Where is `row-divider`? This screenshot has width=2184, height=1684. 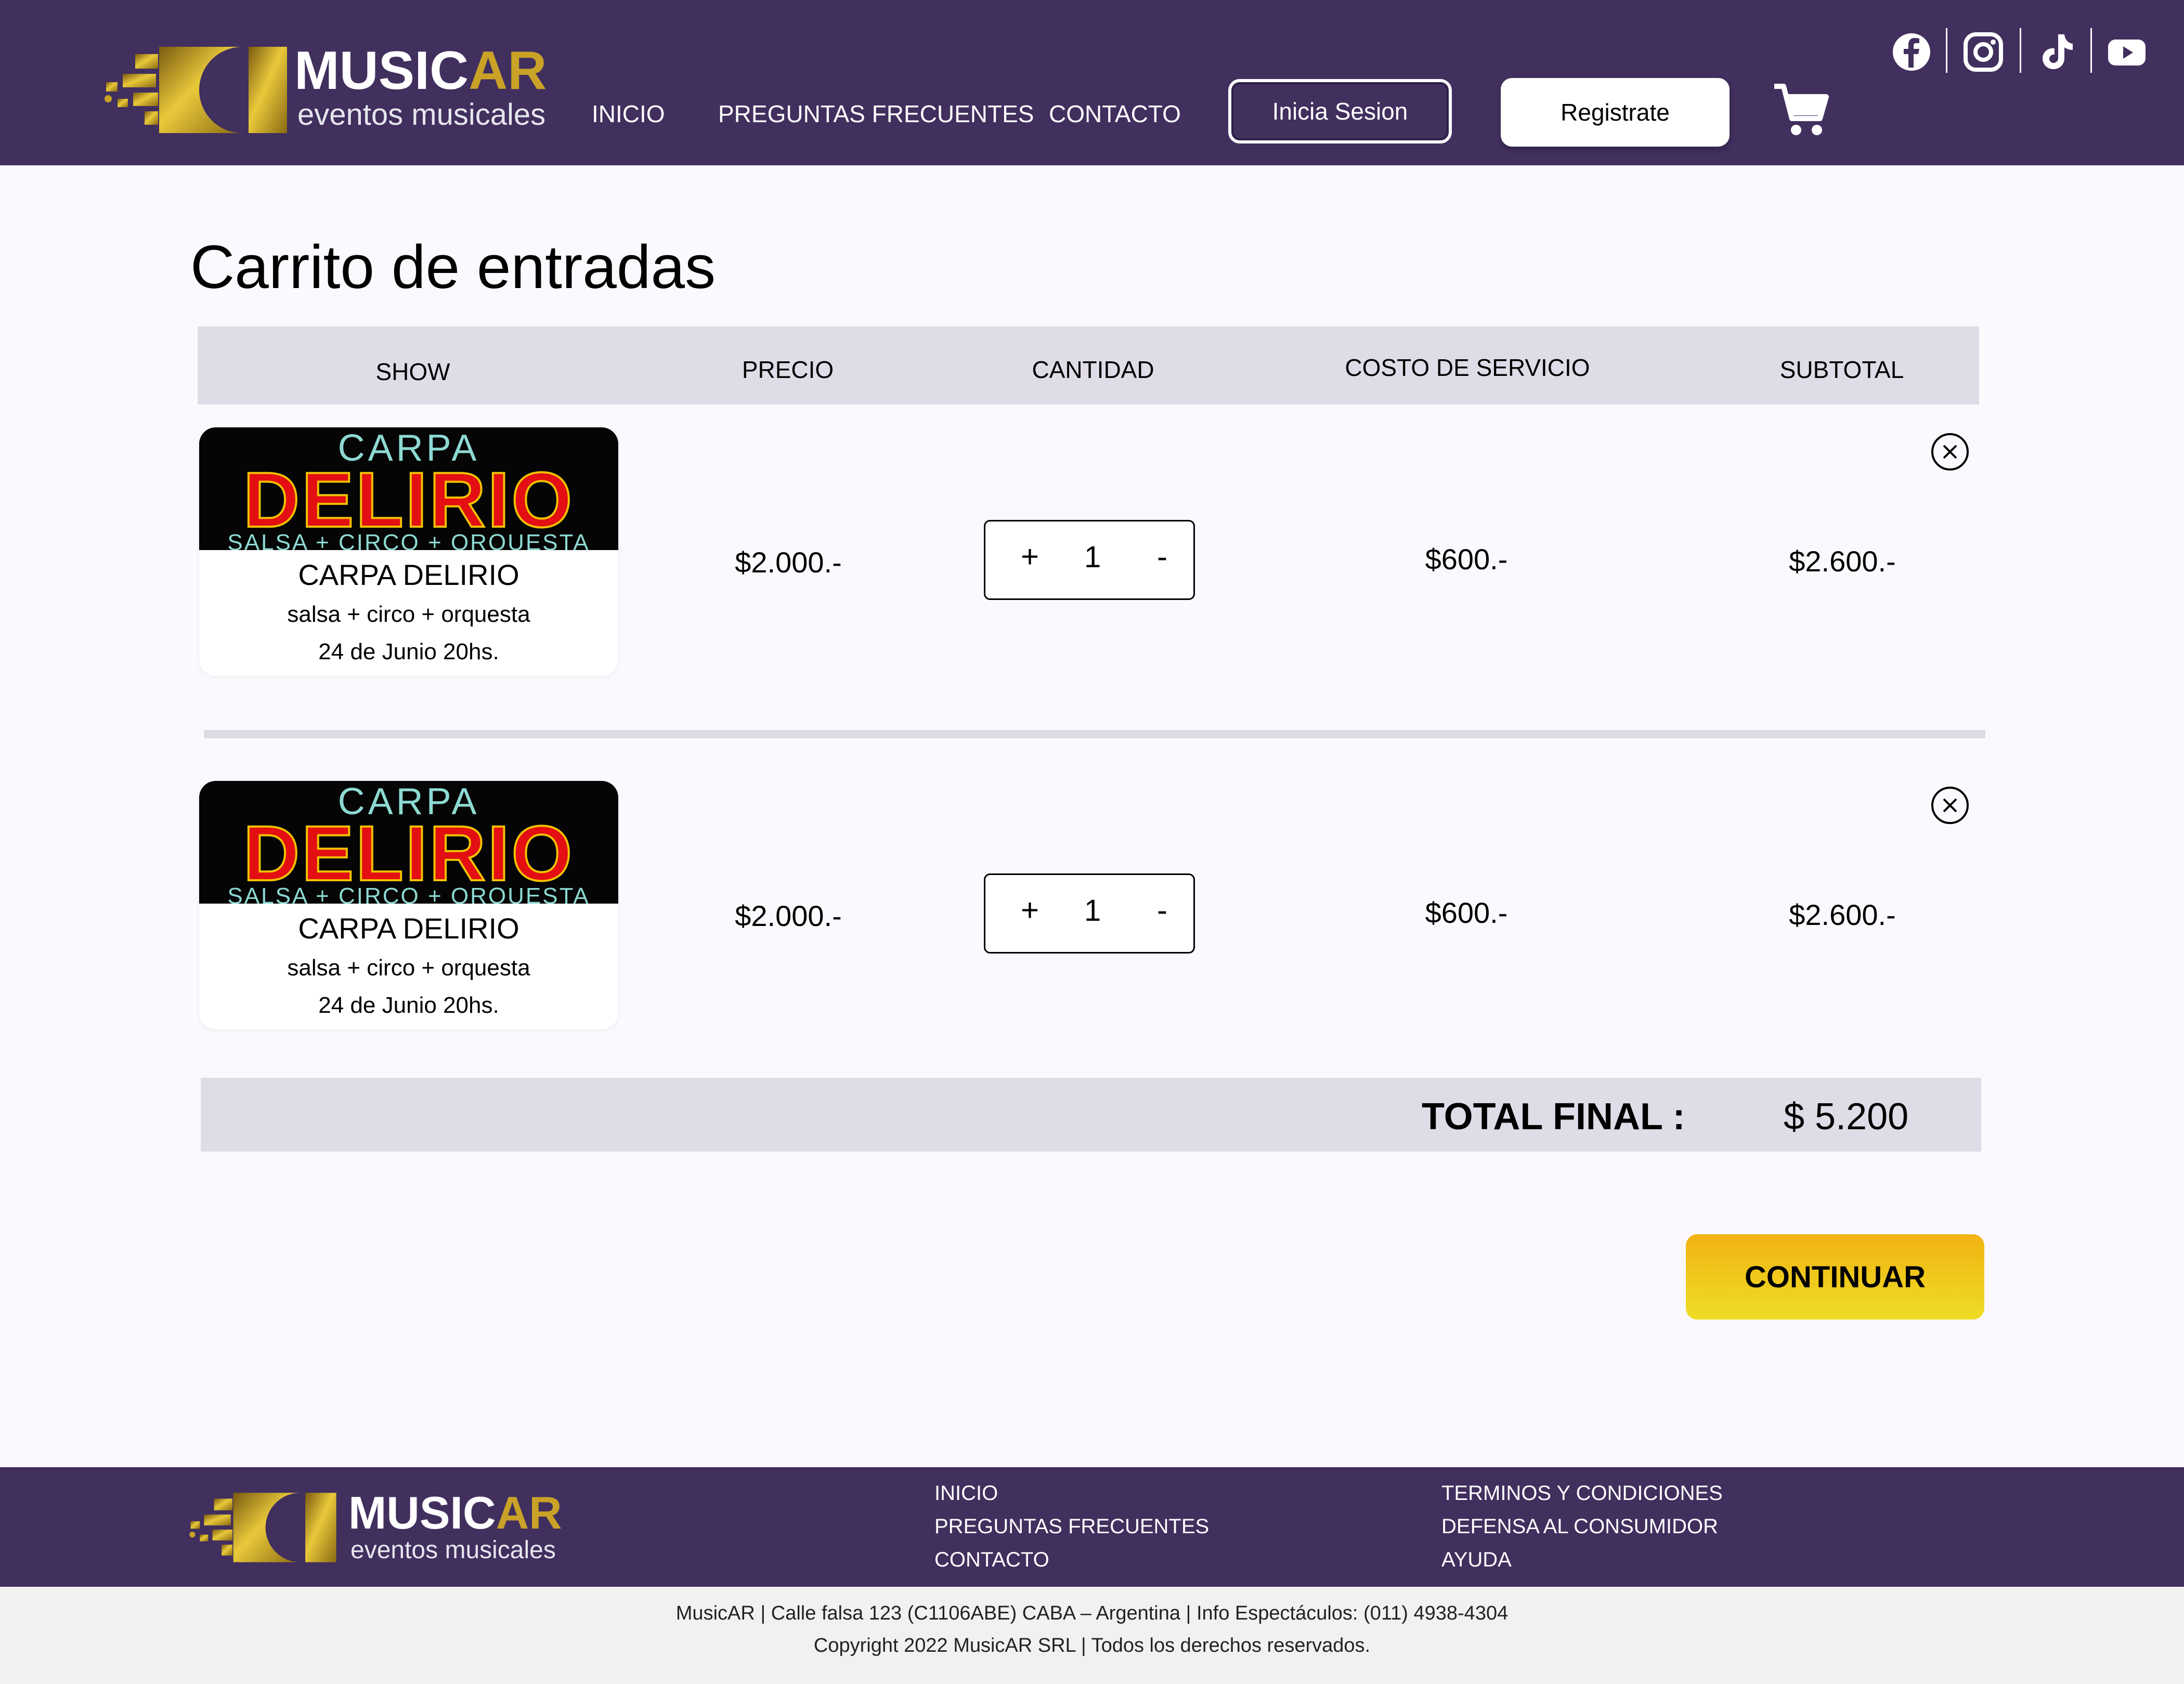 row-divider is located at coordinates (1094, 734).